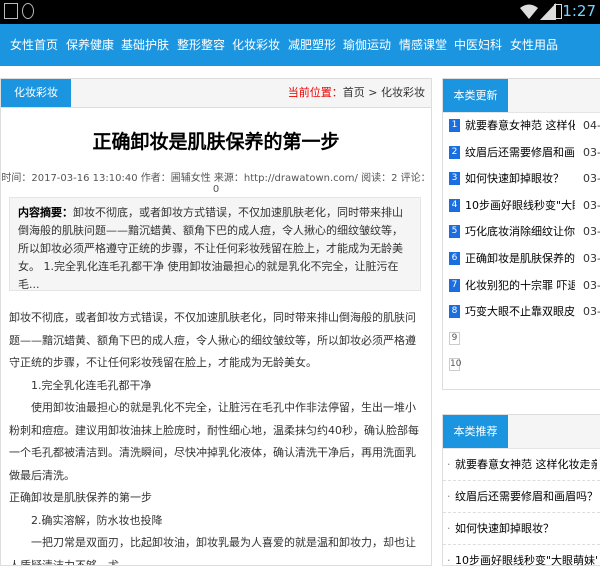 The height and width of the screenshot is (566, 600). I want to click on rank-badge: 4, so click(454, 205).